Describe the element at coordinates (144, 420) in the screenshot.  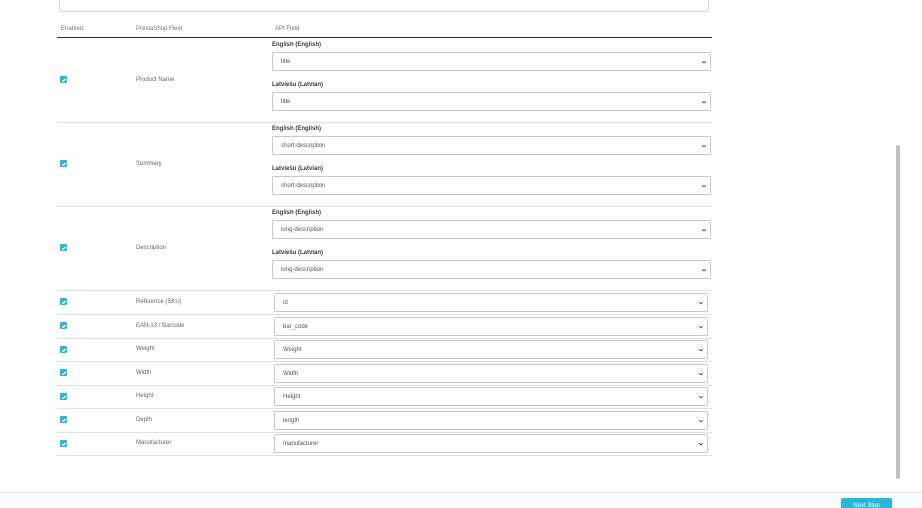
I see `field-name: Depth` at that location.